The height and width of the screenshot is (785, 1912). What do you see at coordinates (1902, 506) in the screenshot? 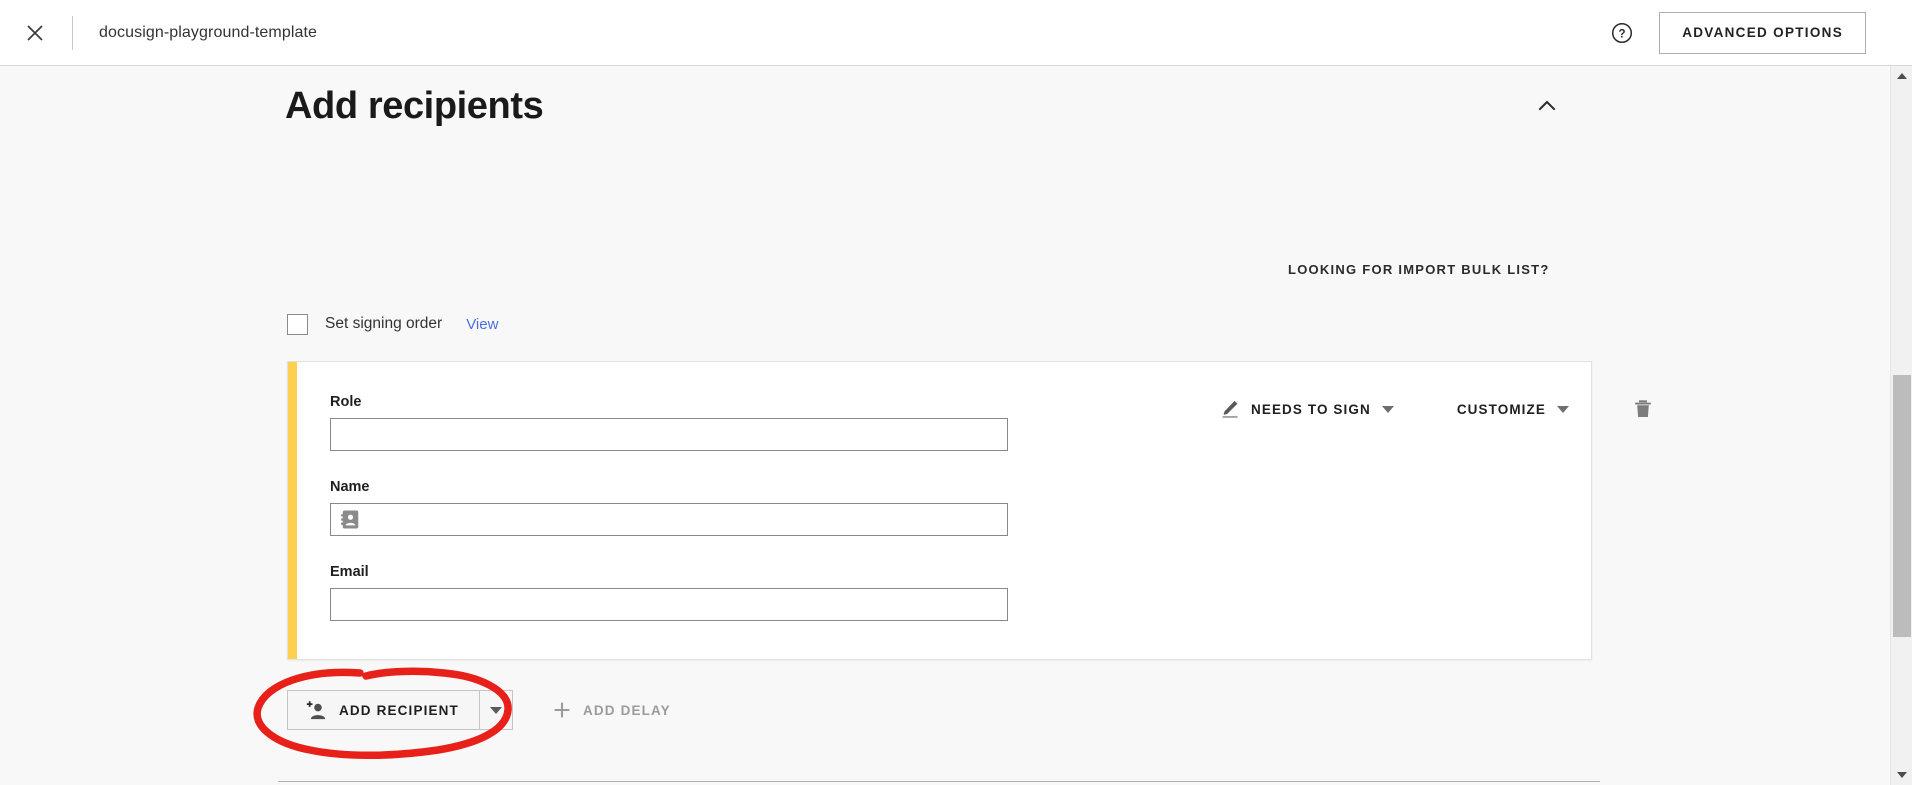
I see `scrollbar-thumb` at bounding box center [1902, 506].